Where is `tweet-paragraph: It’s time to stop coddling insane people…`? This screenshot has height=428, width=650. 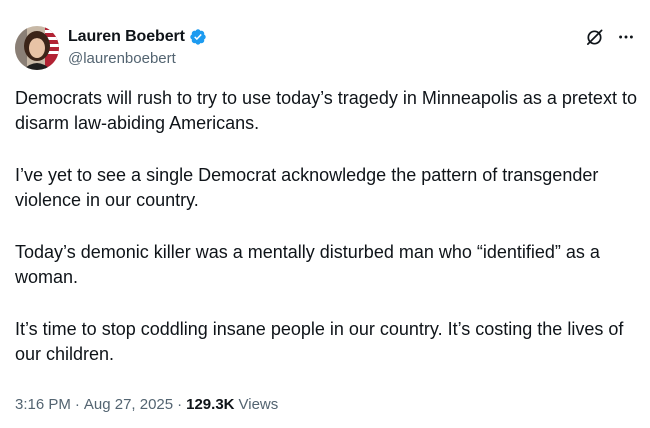
tweet-paragraph: It’s time to stop coddling insane people… is located at coordinates (322, 341).